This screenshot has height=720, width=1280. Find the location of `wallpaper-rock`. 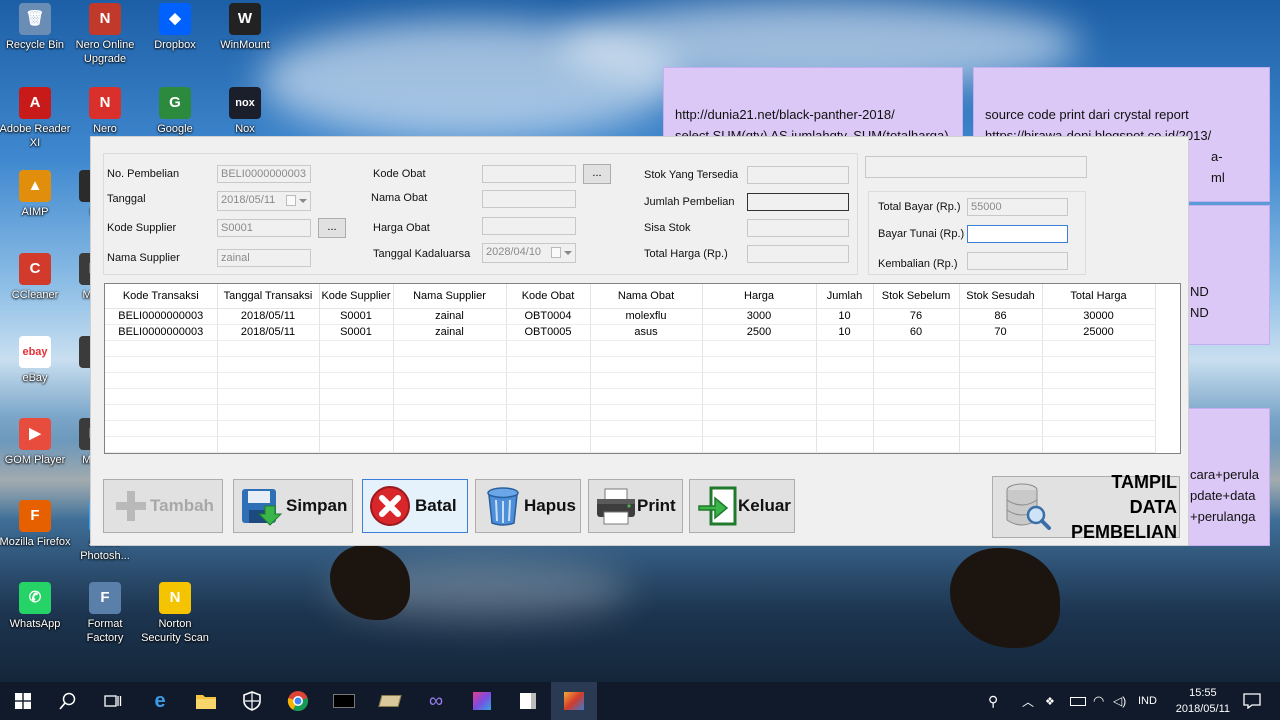

wallpaper-rock is located at coordinates (1005, 598).